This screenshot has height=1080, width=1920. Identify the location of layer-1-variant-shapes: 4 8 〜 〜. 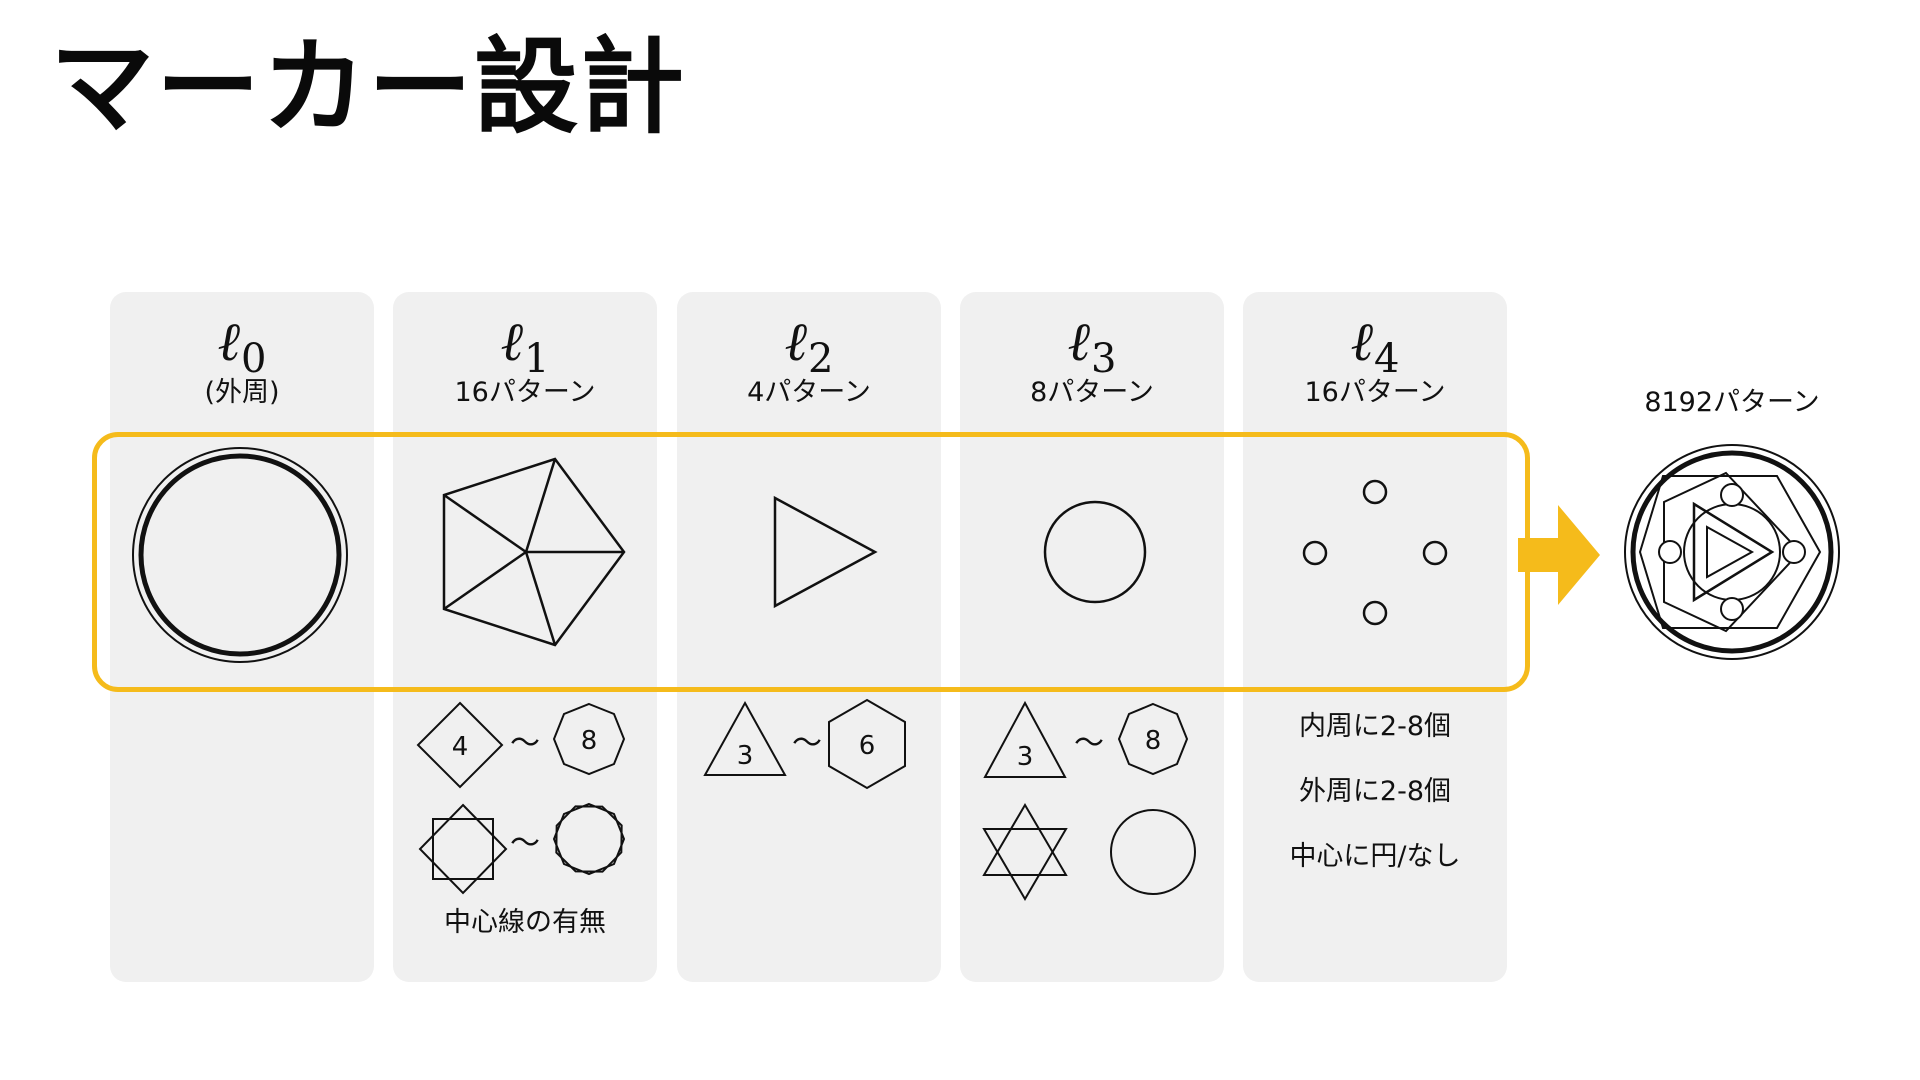
(521, 798).